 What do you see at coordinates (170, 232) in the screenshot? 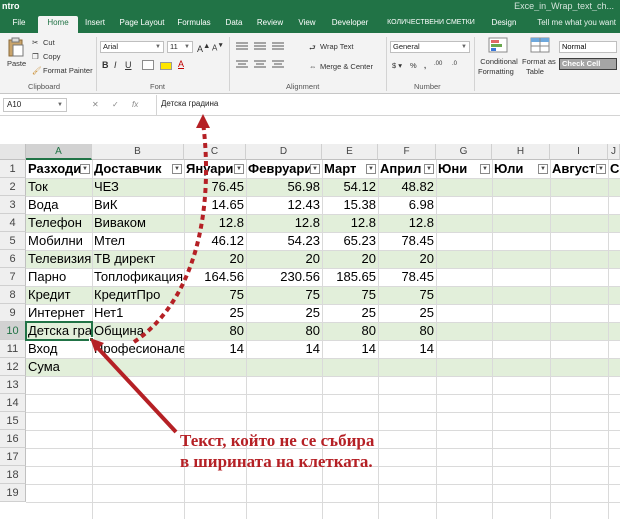
I see `dotted-arrow-line` at bounding box center [170, 232].